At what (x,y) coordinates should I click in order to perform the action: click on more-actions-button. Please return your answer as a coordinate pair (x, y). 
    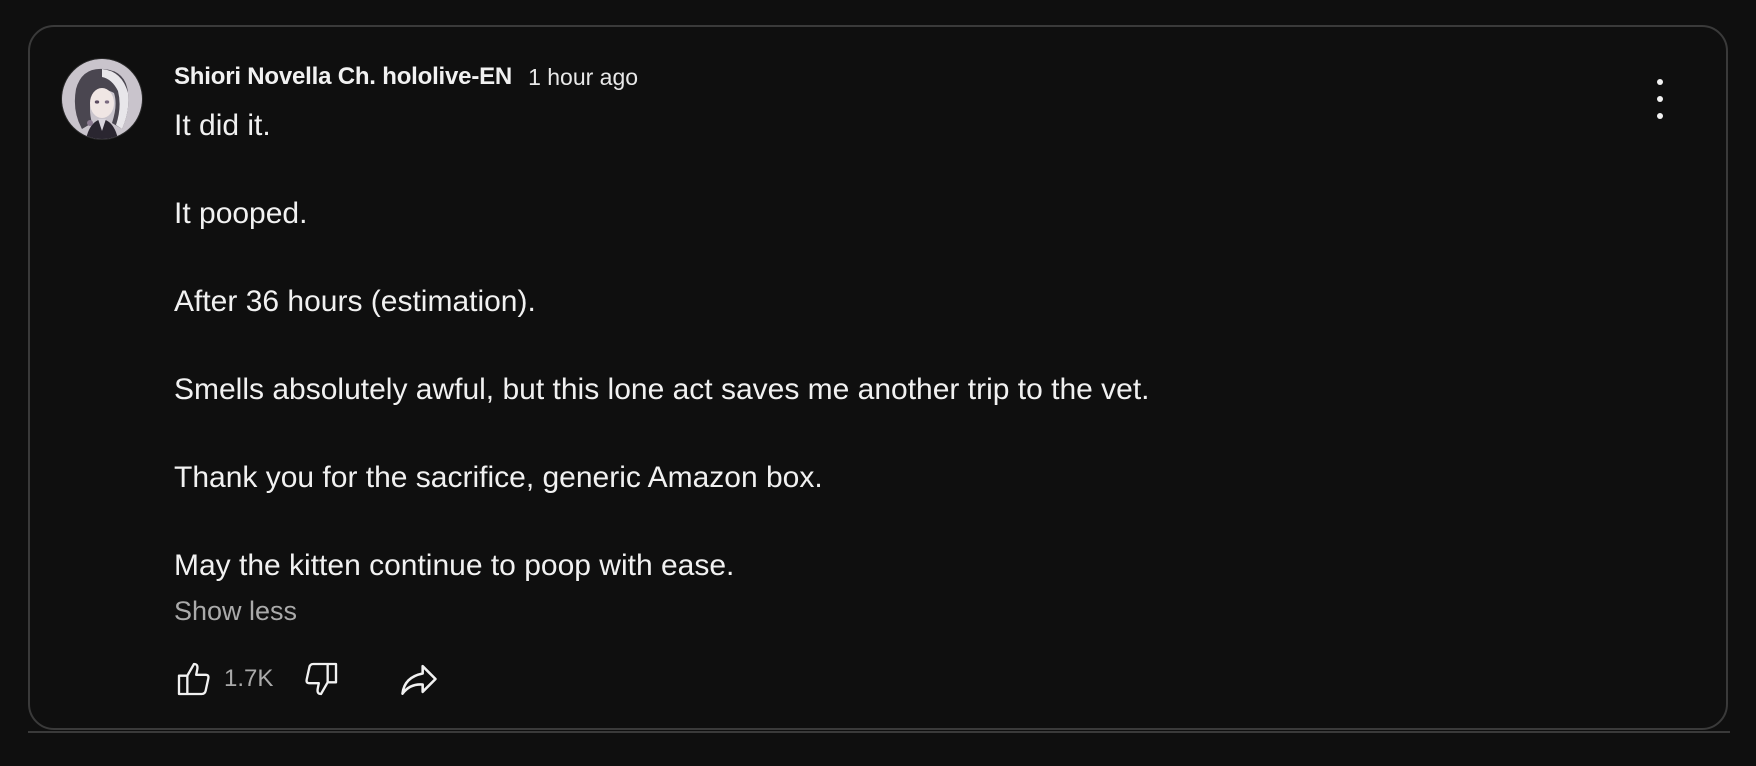
    Looking at the image, I should click on (1660, 99).